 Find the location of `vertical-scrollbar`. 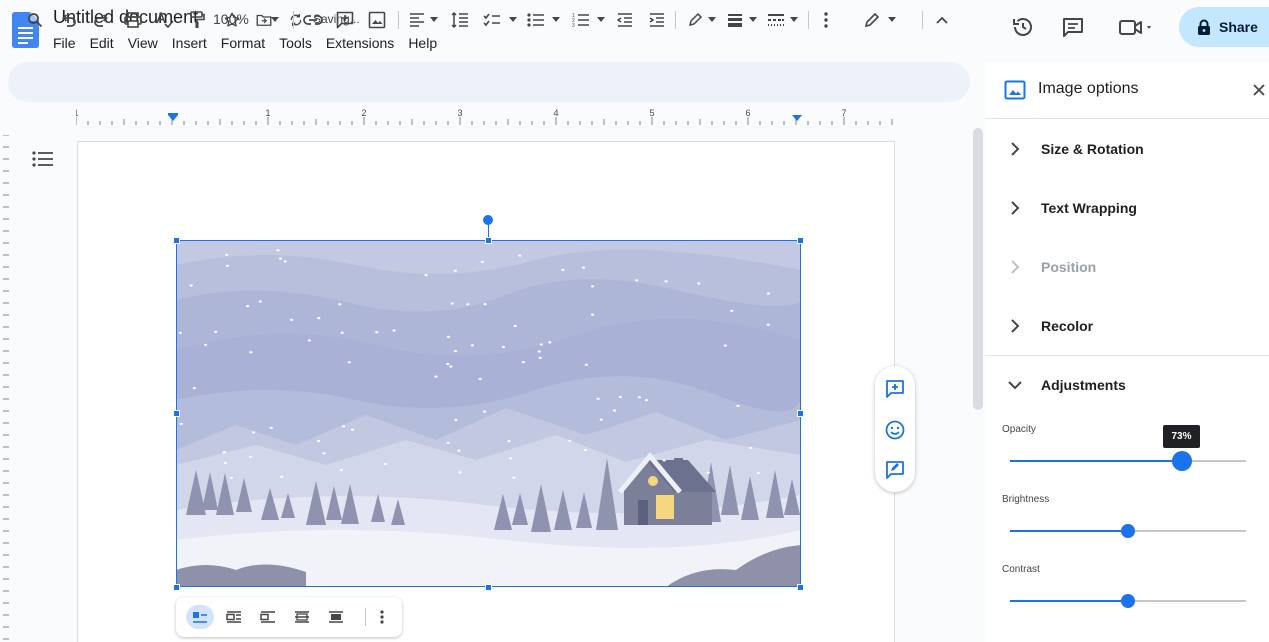

vertical-scrollbar is located at coordinates (978, 269).